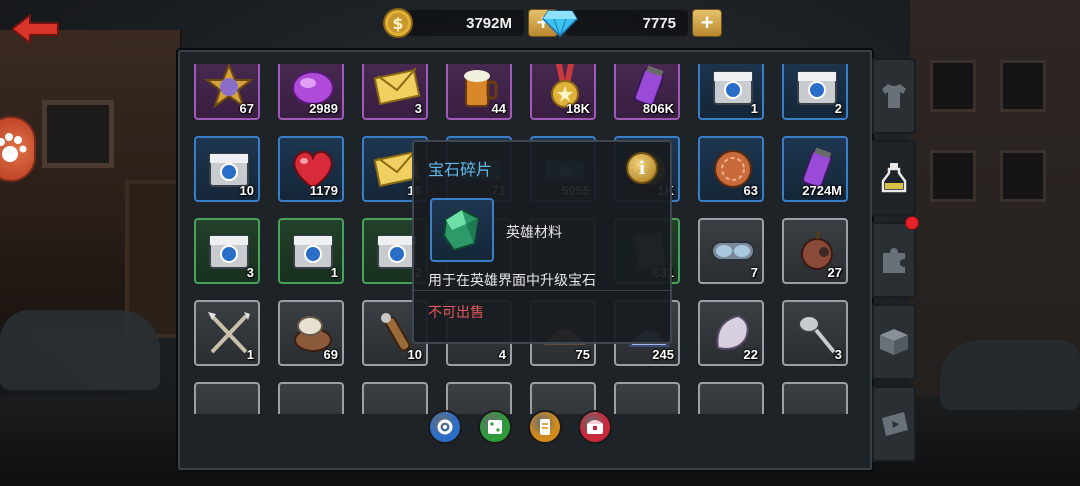 The image size is (1080, 486). Describe the element at coordinates (647, 92) in the screenshot. I see `inventory-slot-purple-canister: 806K` at that location.